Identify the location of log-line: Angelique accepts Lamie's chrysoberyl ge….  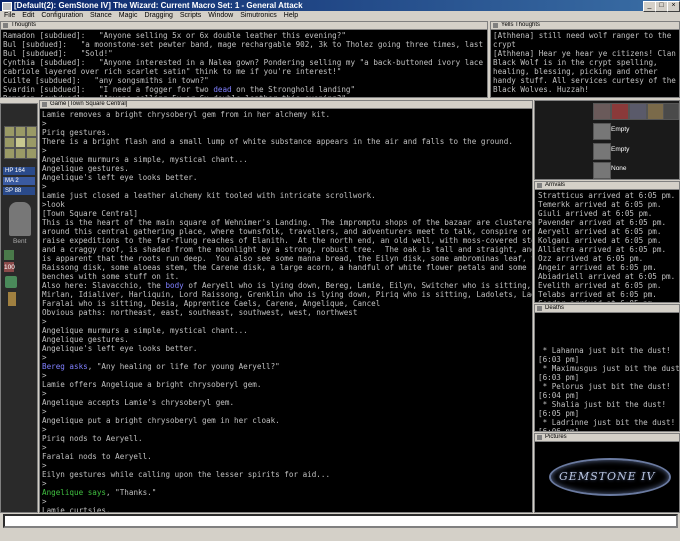
(138, 402).